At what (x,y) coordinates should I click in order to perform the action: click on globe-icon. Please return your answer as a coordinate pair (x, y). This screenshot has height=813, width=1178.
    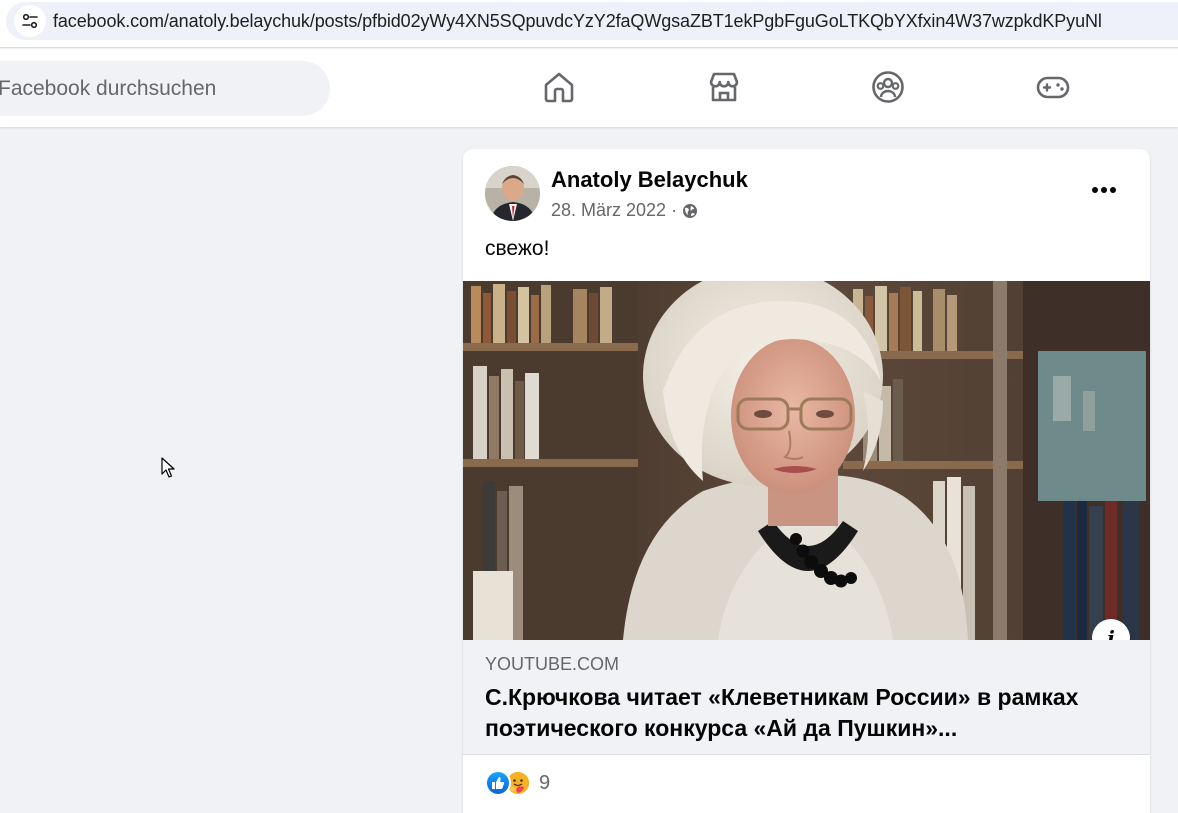
    Looking at the image, I should click on (690, 211).